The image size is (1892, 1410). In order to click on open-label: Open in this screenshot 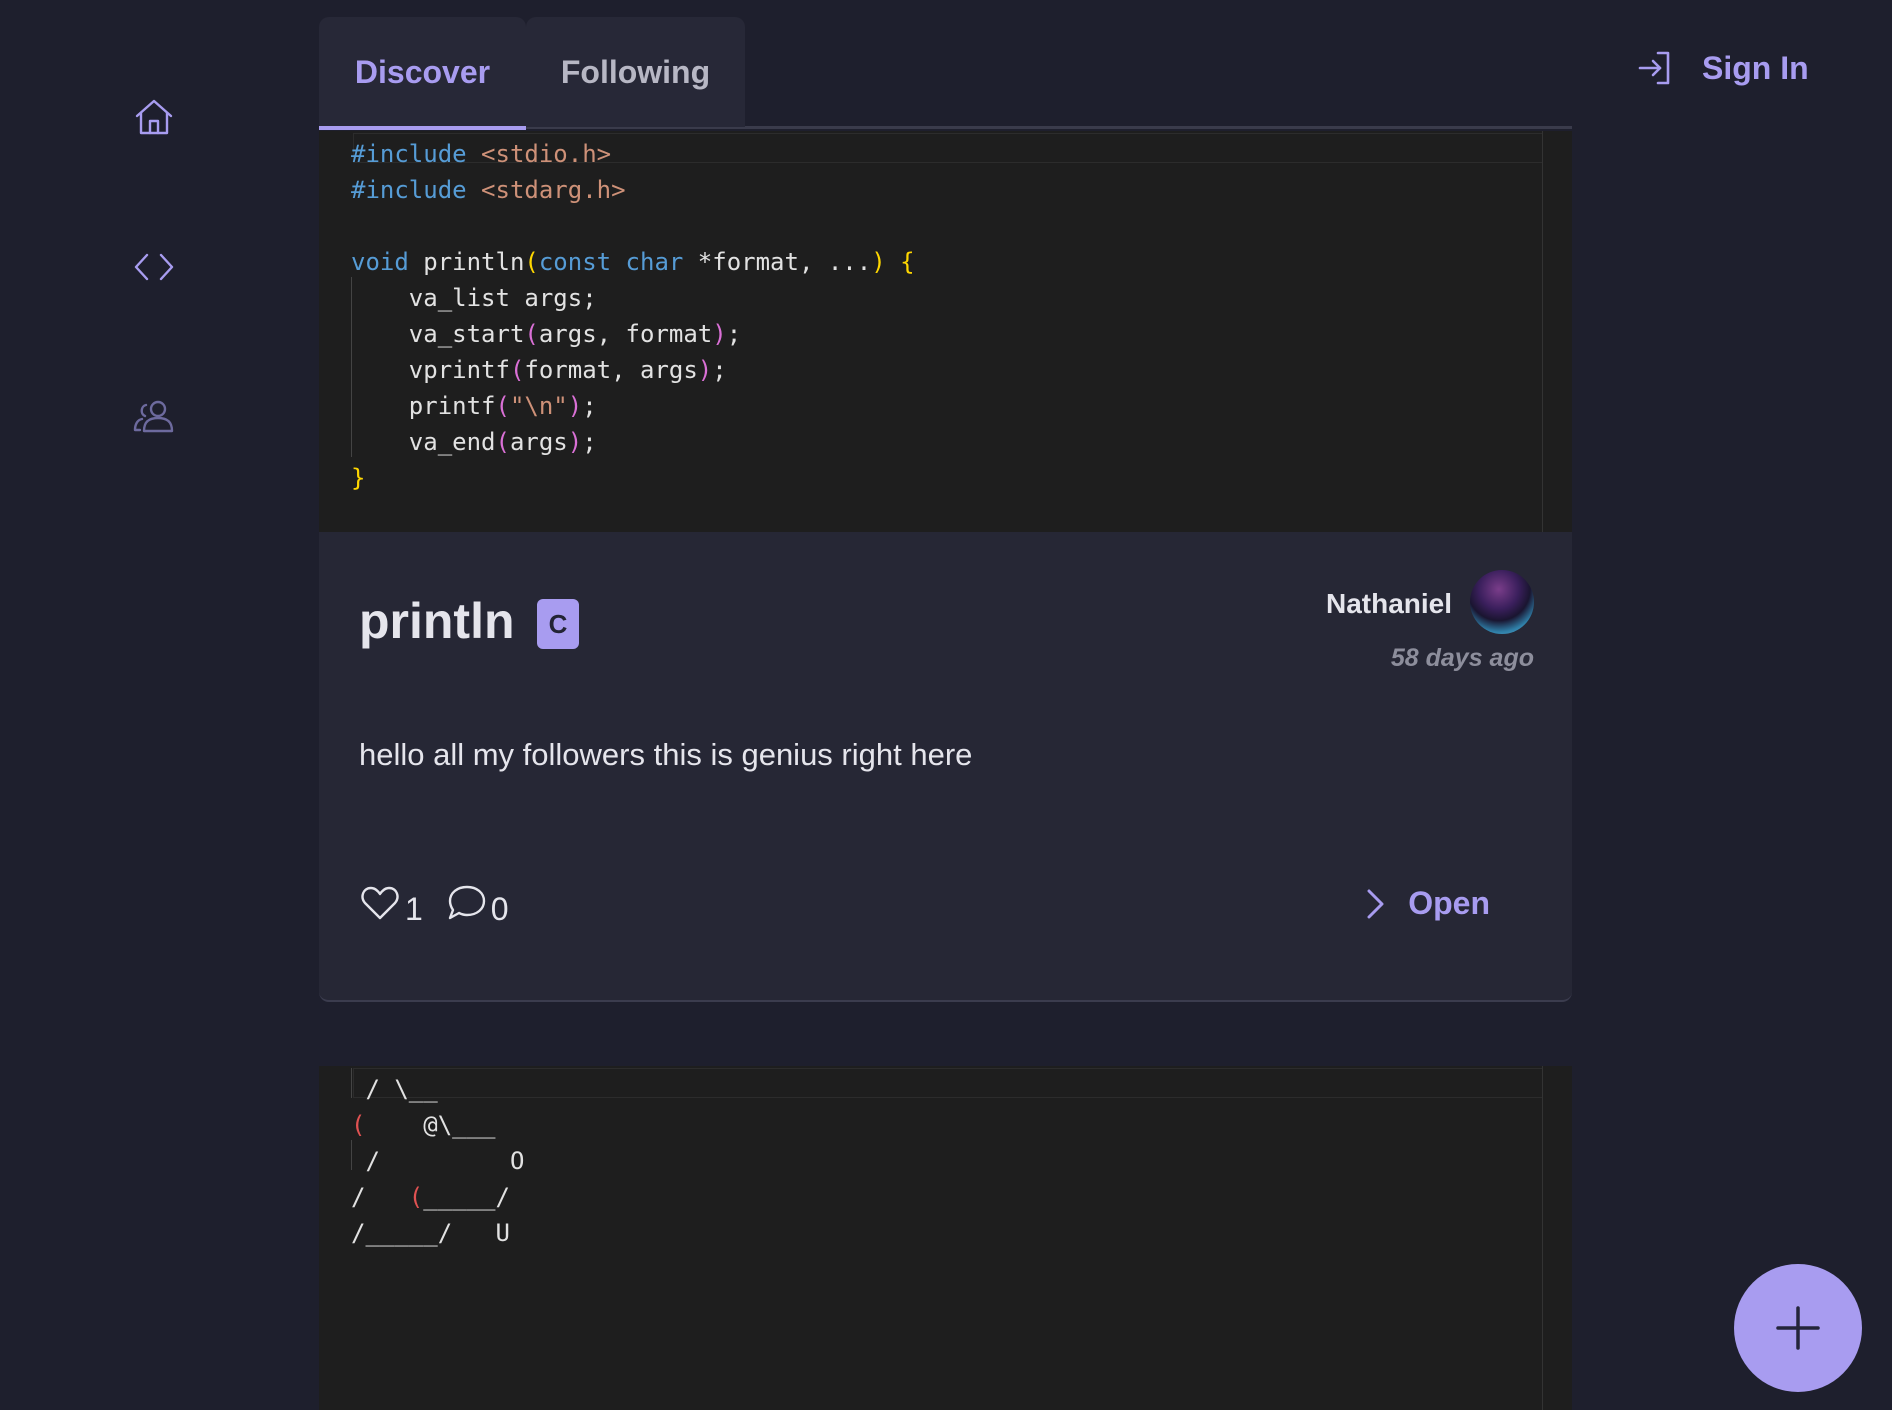, I will do `click(1449, 903)`.